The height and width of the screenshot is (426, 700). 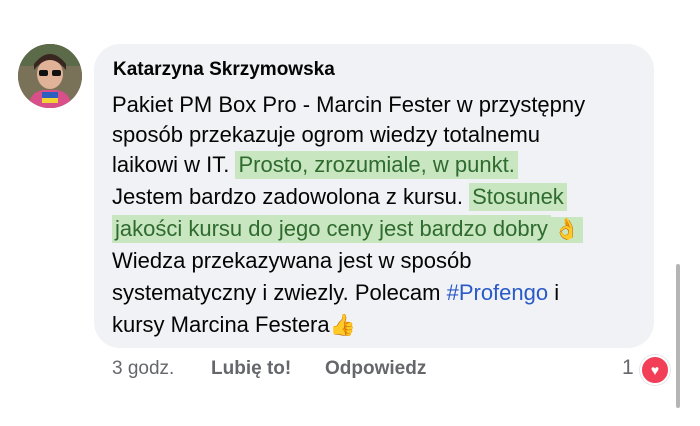 I want to click on comment-text: laikowi w IT., so click(x=174, y=164).